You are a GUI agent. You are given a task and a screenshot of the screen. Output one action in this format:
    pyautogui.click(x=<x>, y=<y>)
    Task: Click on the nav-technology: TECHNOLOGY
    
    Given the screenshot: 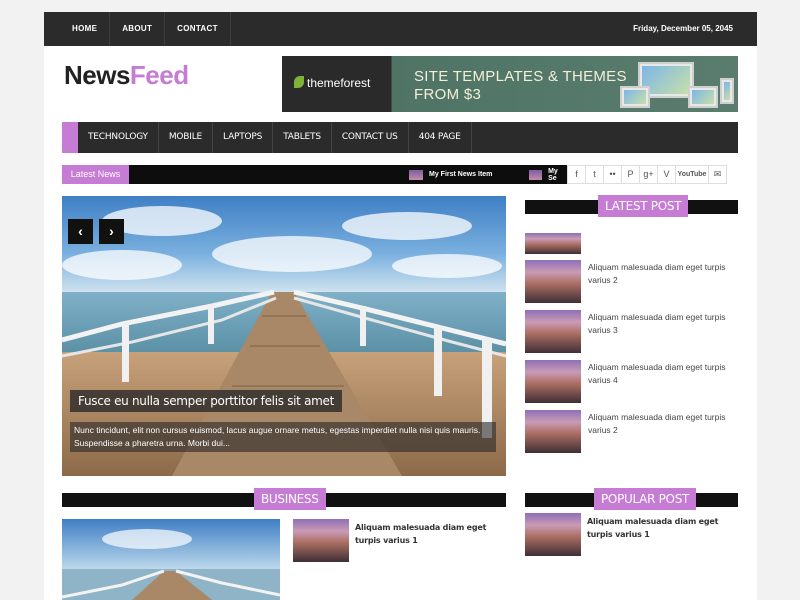 What is the action you would take?
    pyautogui.click(x=118, y=137)
    